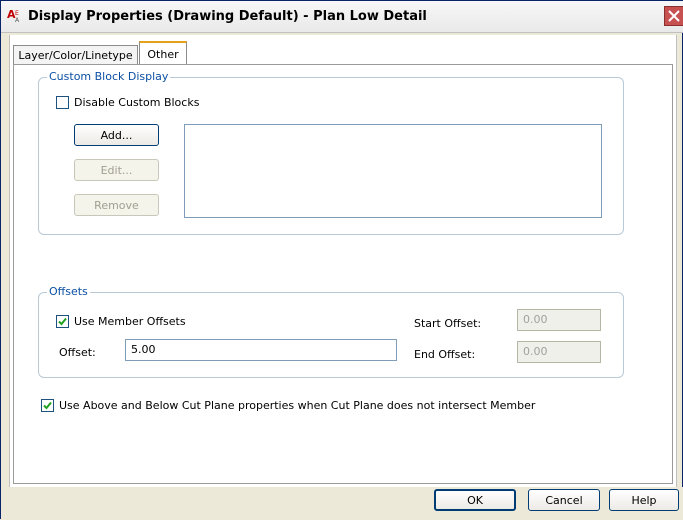 The image size is (683, 520). Describe the element at coordinates (163, 53) in the screenshot. I see `tab-other: Other` at that location.